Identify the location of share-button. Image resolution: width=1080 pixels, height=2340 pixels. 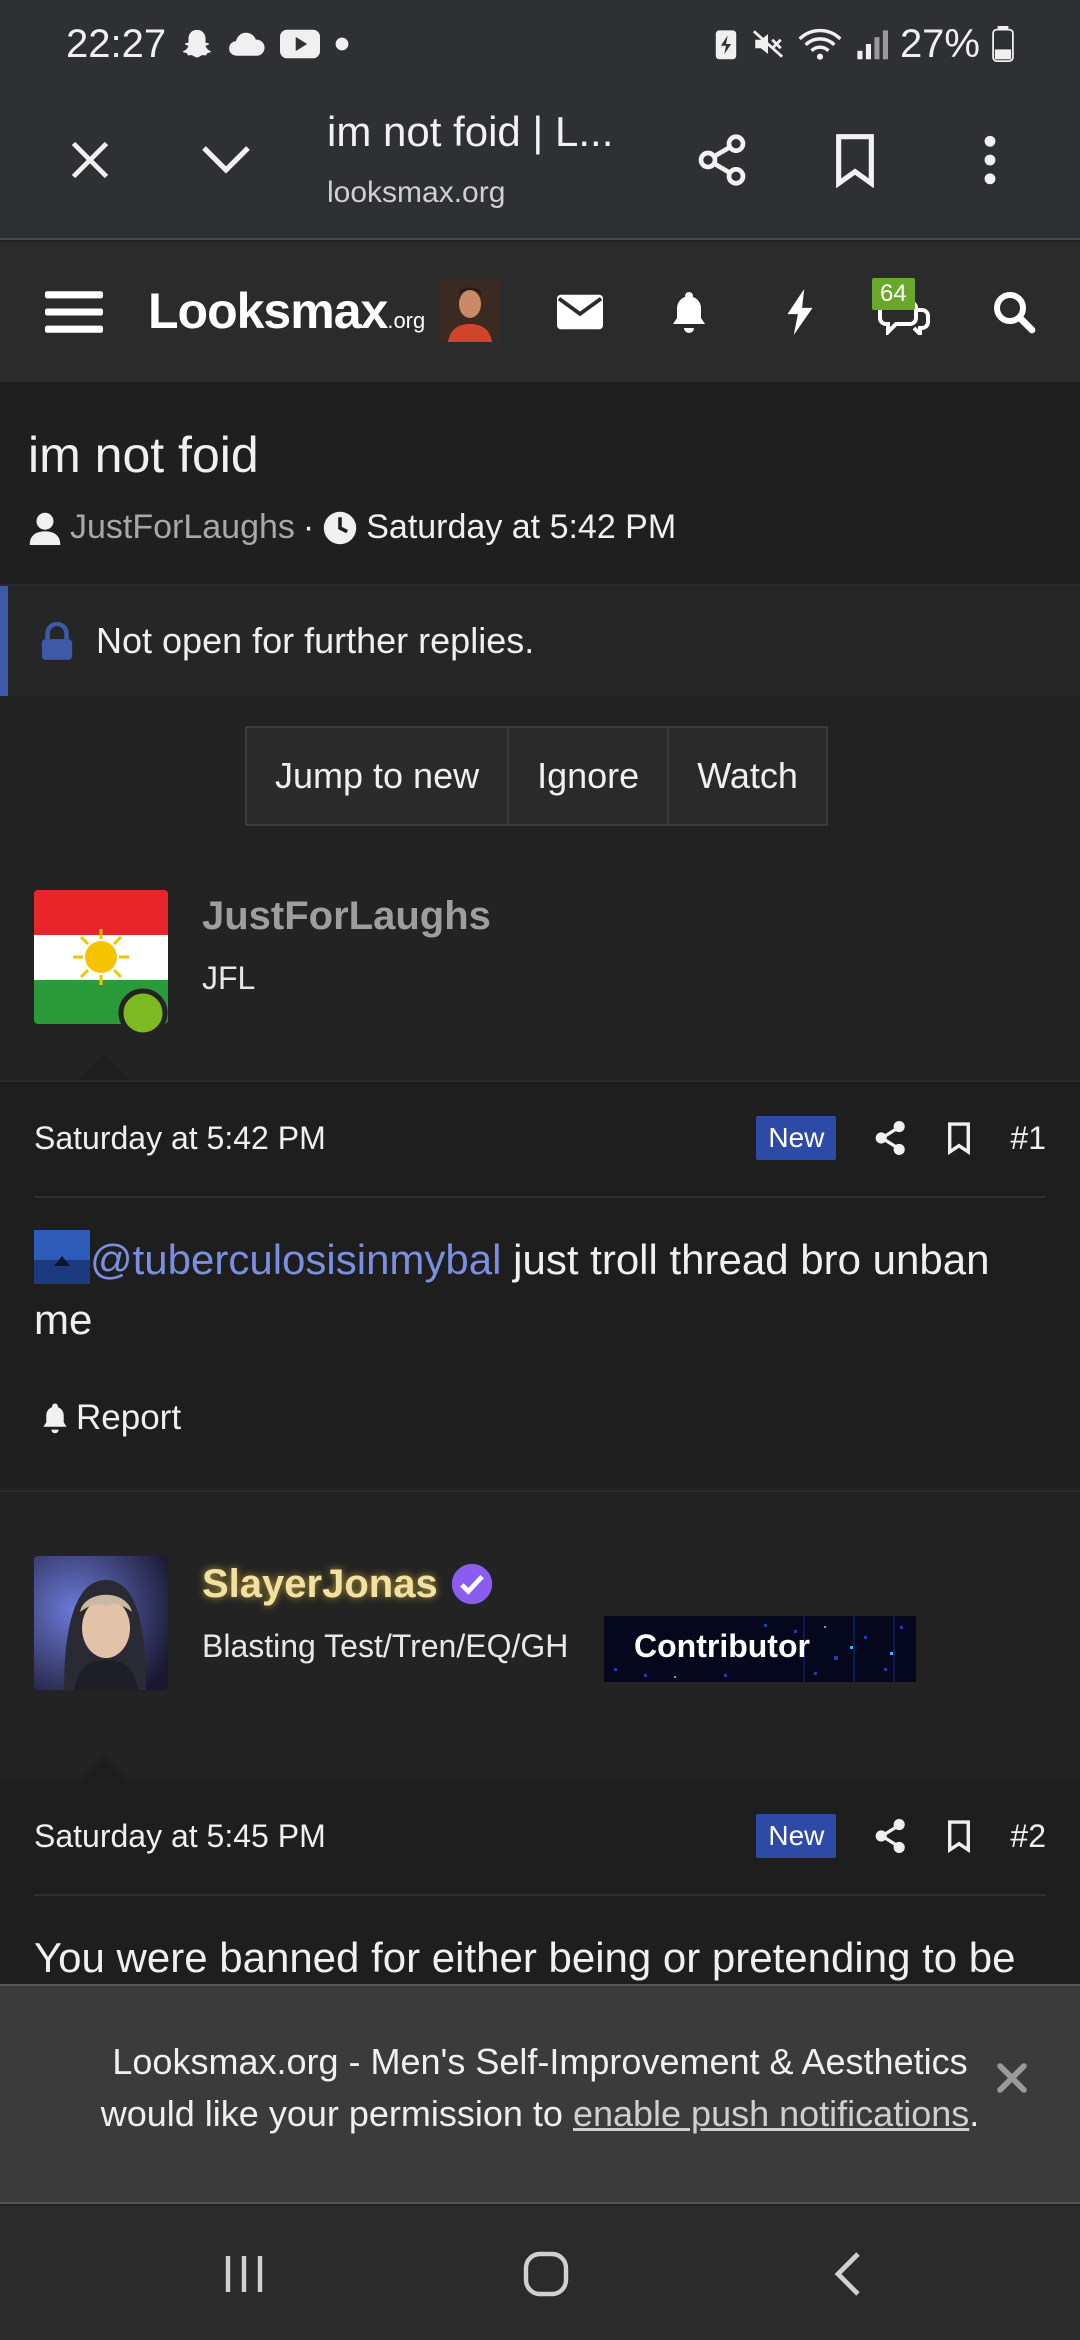
(722, 160).